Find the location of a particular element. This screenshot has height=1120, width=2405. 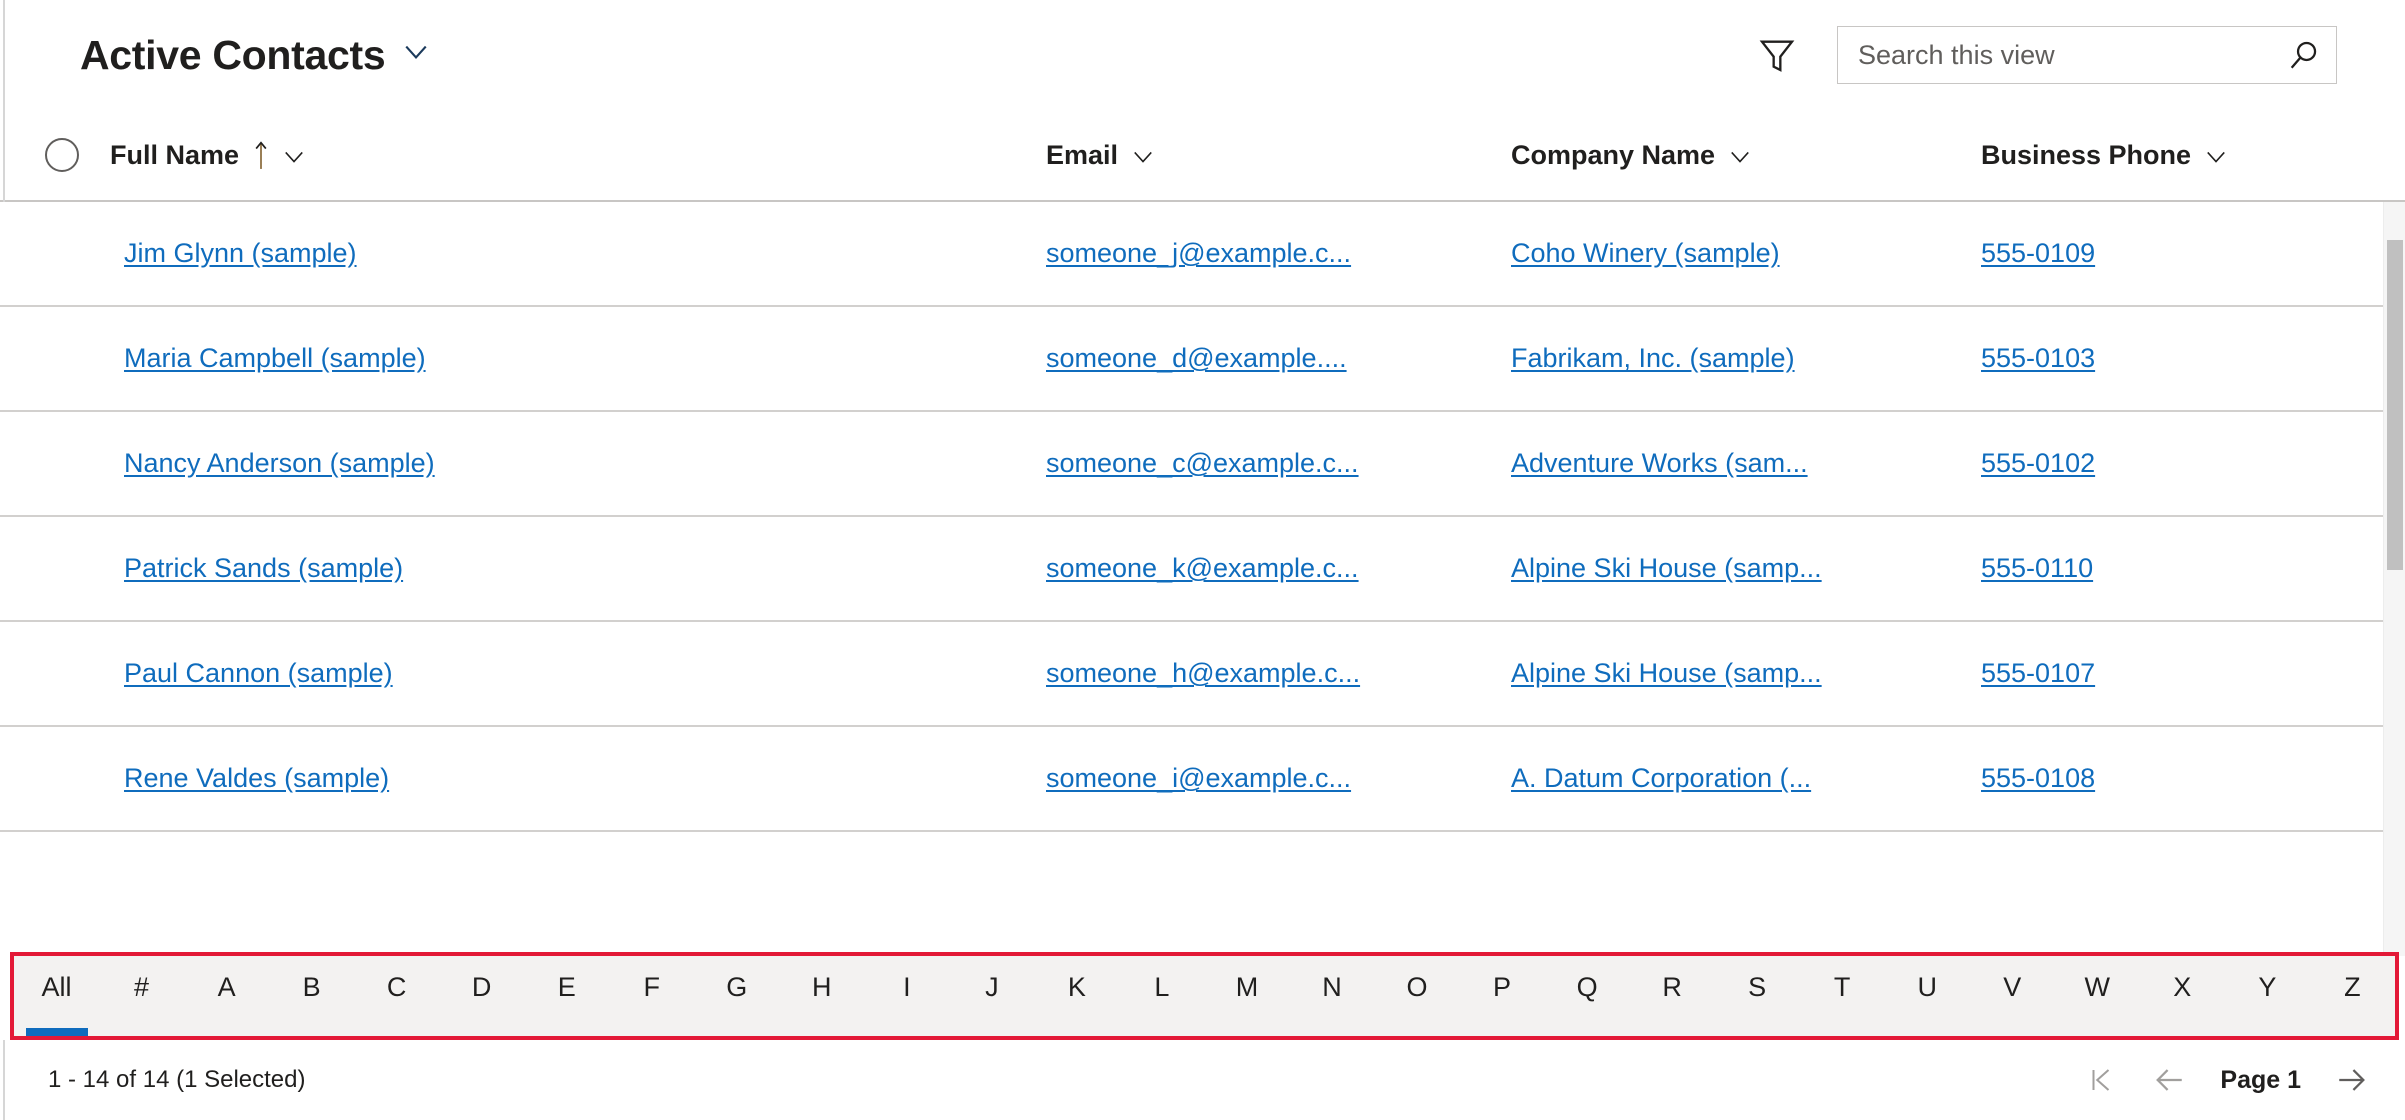

alpha-filter-item-q: Q is located at coordinates (1587, 996).